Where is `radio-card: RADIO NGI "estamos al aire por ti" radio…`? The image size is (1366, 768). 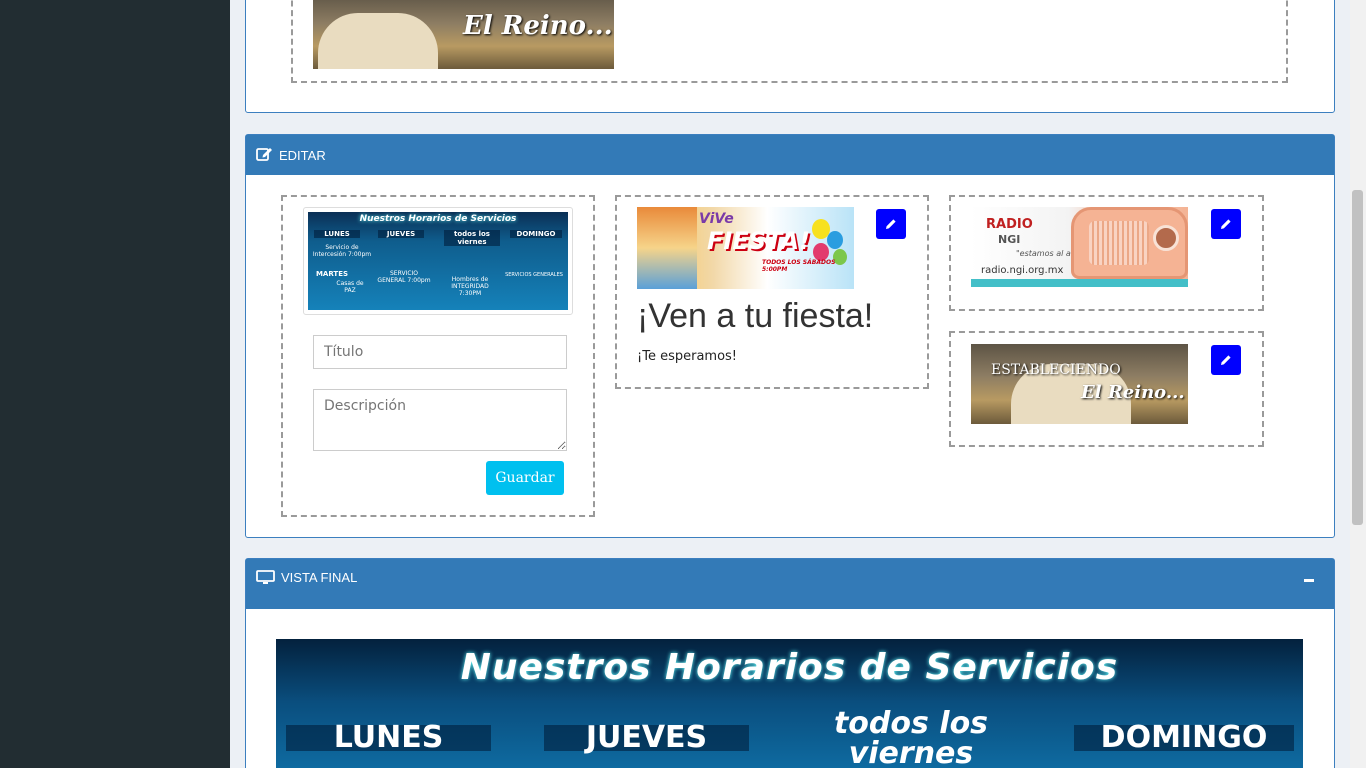 radio-card: RADIO NGI "estamos al aire por ti" radio… is located at coordinates (1106, 253).